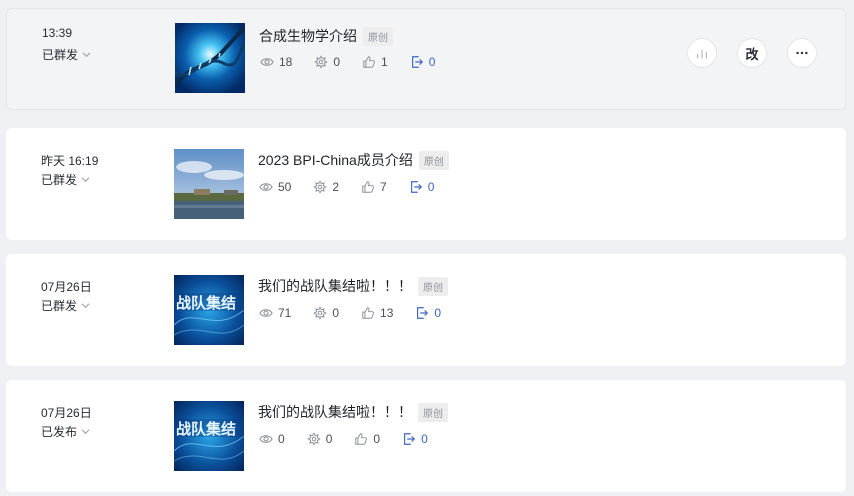 The width and height of the screenshot is (854, 496). What do you see at coordinates (59, 432) in the screenshot?
I see `status-label: 已发布` at bounding box center [59, 432].